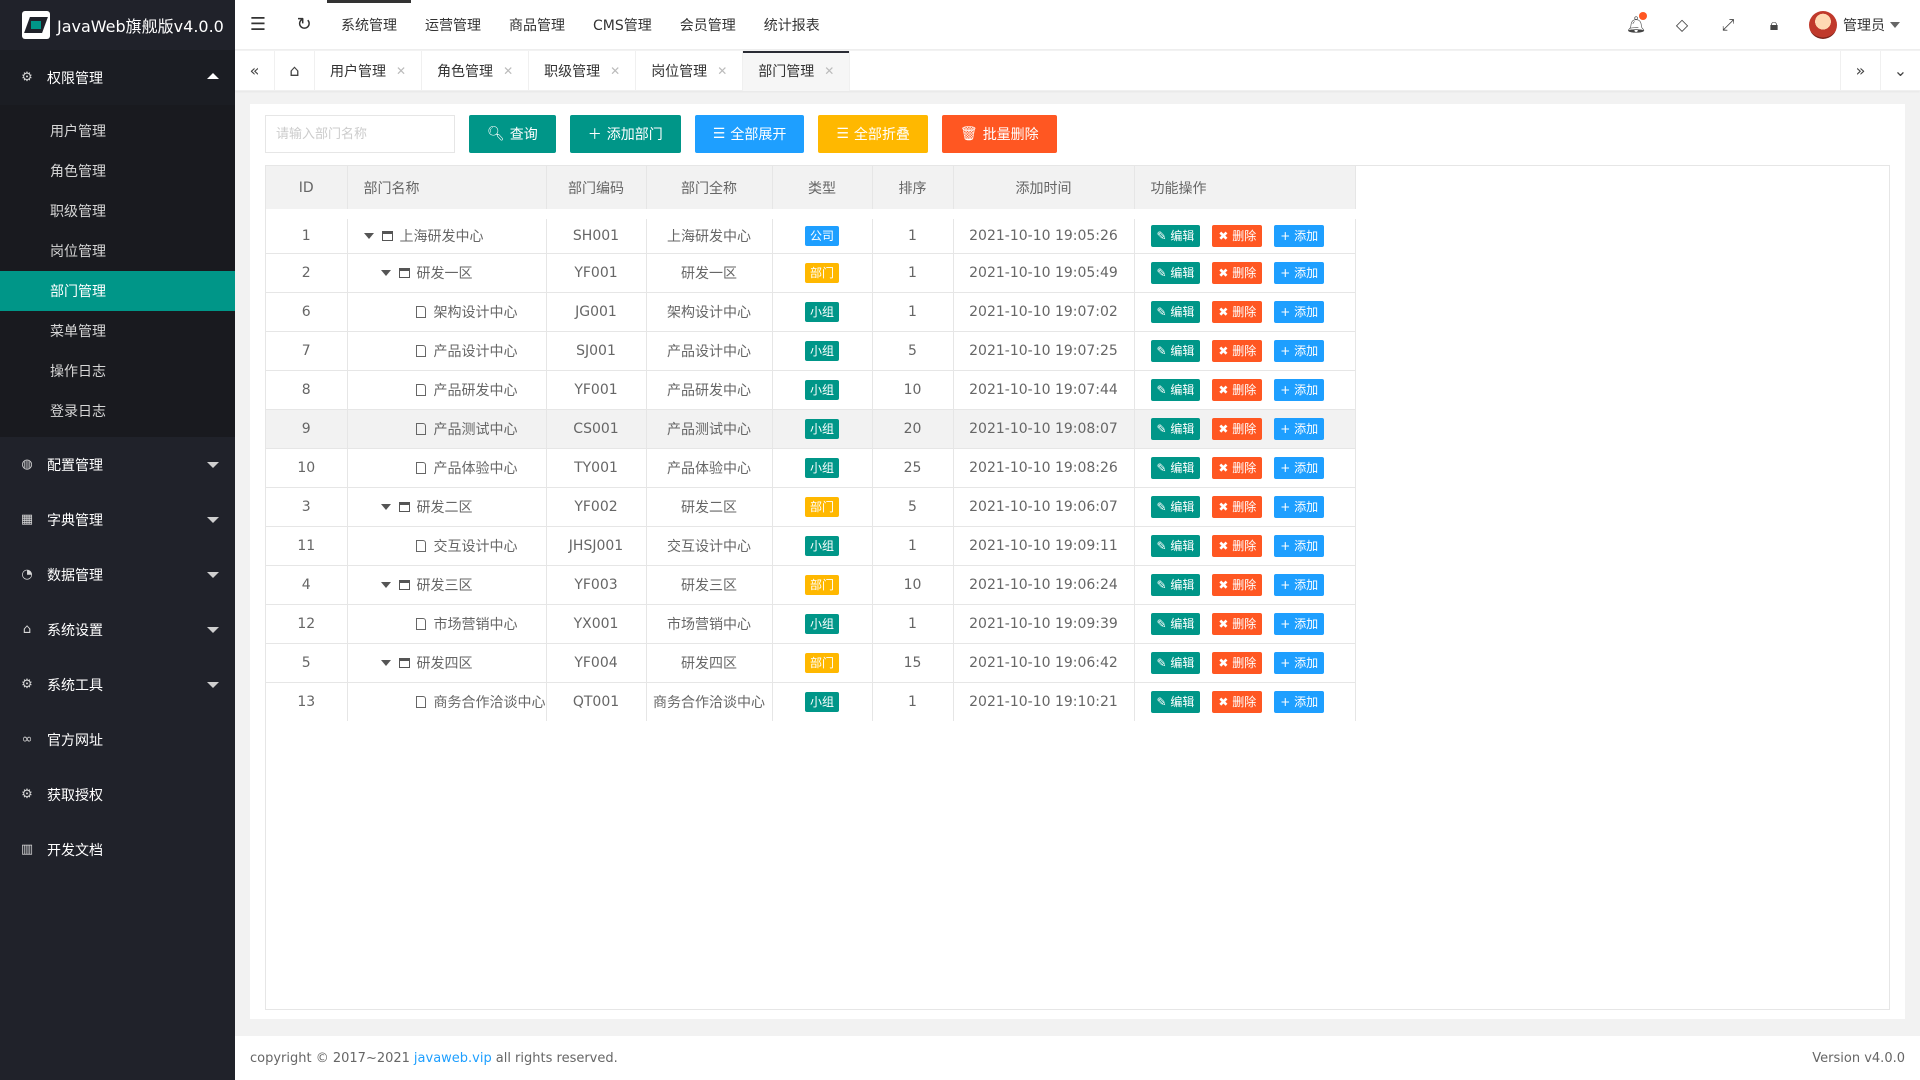  I want to click on sidebar-group-8: ▥ 开发文档, so click(117, 849).